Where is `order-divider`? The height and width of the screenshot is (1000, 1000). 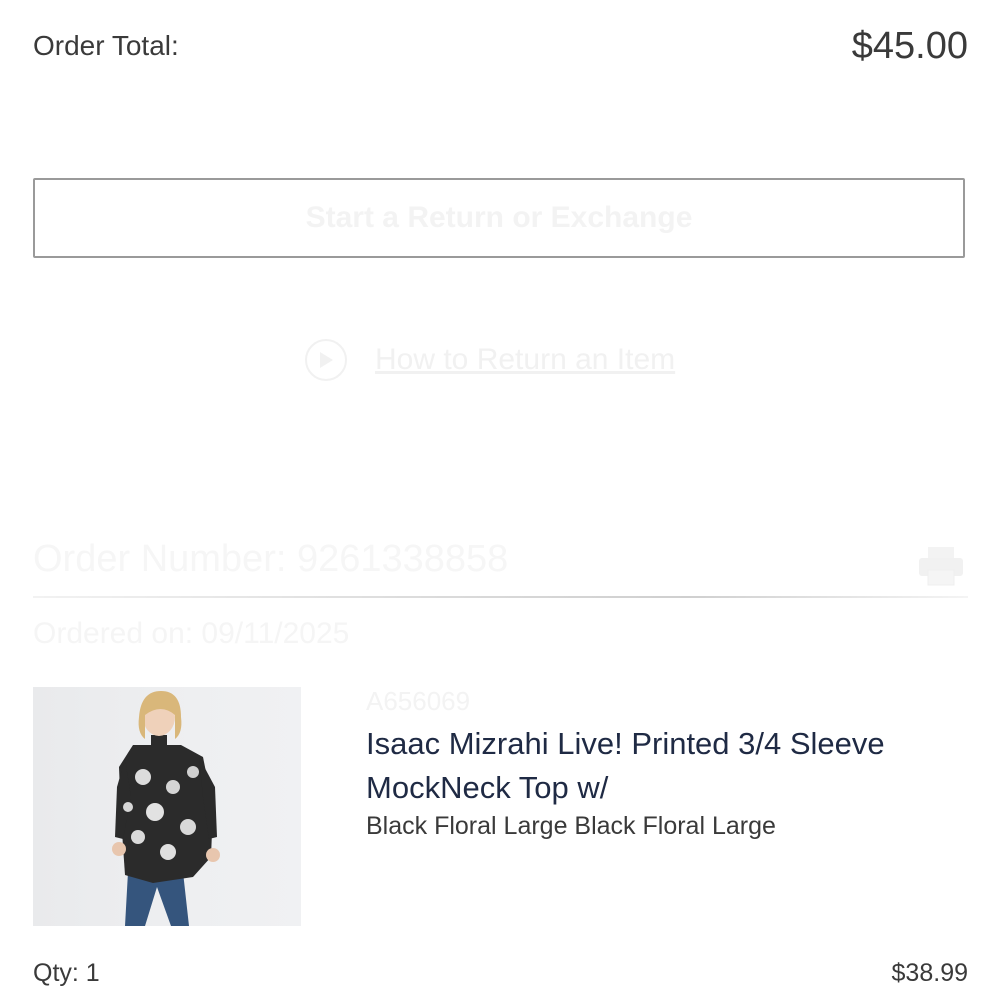 order-divider is located at coordinates (500, 597).